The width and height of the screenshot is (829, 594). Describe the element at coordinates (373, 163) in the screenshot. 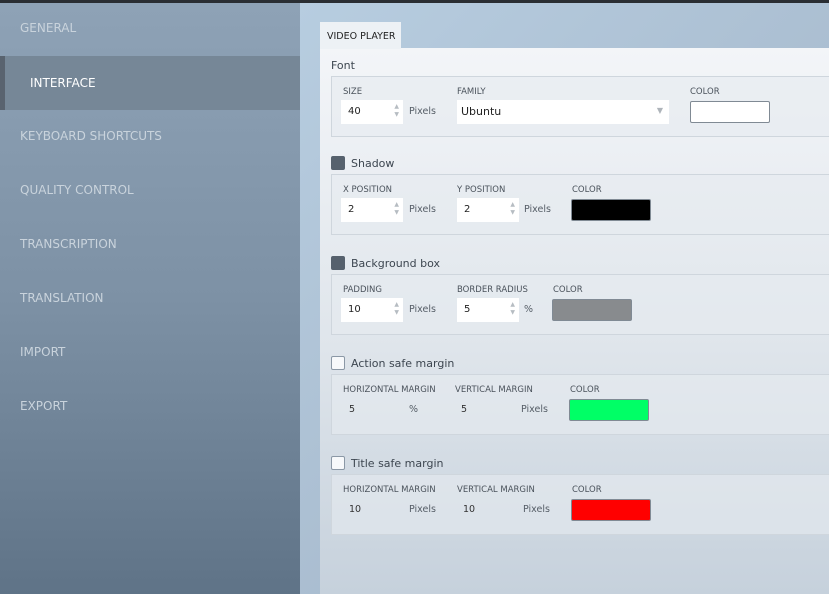

I see `shadow-label: Shadow` at that location.